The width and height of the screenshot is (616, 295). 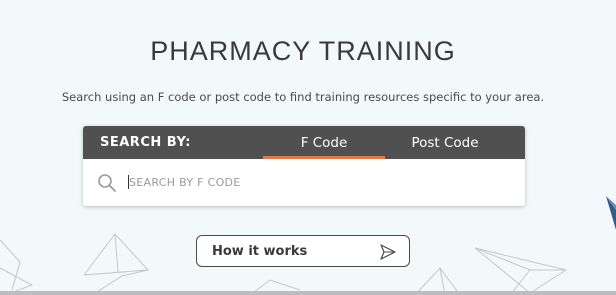 I want to click on page-title: PHARMACY TRAINING, so click(x=303, y=51).